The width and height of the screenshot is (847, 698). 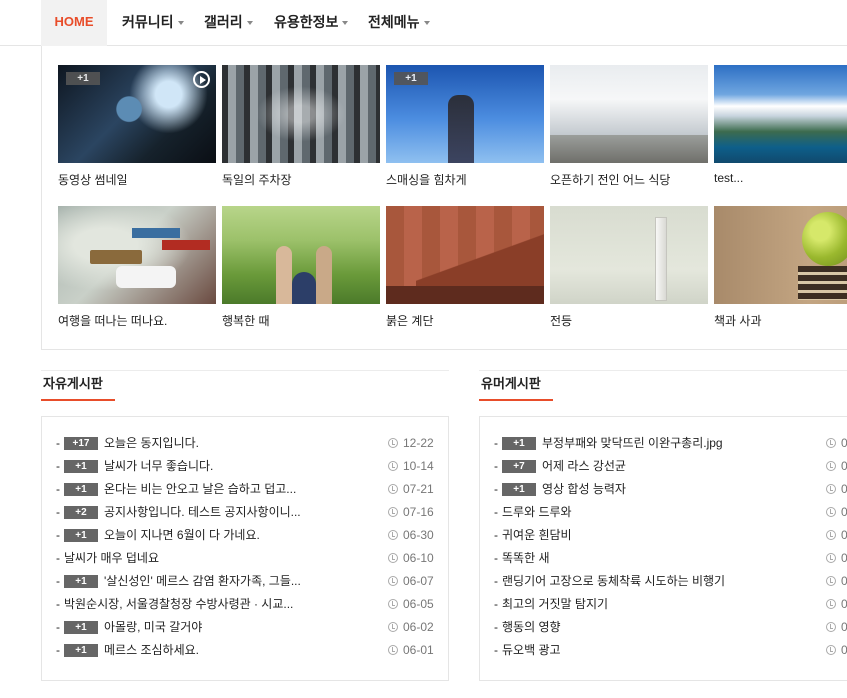 What do you see at coordinates (111, 558) in the screenshot?
I see `post-title: 날씨가 매우 덥네요` at bounding box center [111, 558].